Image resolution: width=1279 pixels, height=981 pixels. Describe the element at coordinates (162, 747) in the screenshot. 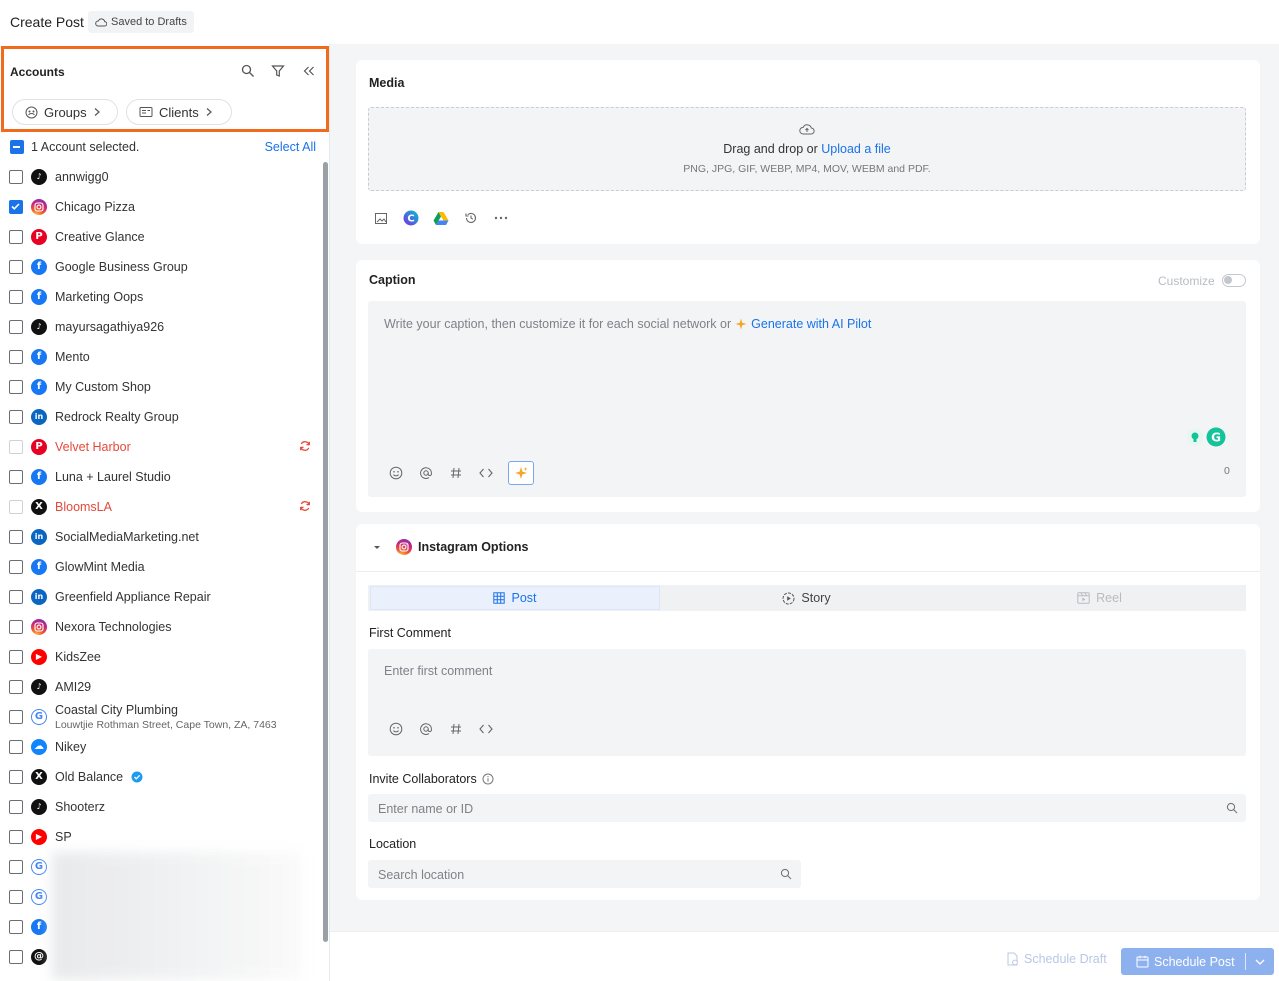

I see `account-item: ☁ Nikey` at that location.